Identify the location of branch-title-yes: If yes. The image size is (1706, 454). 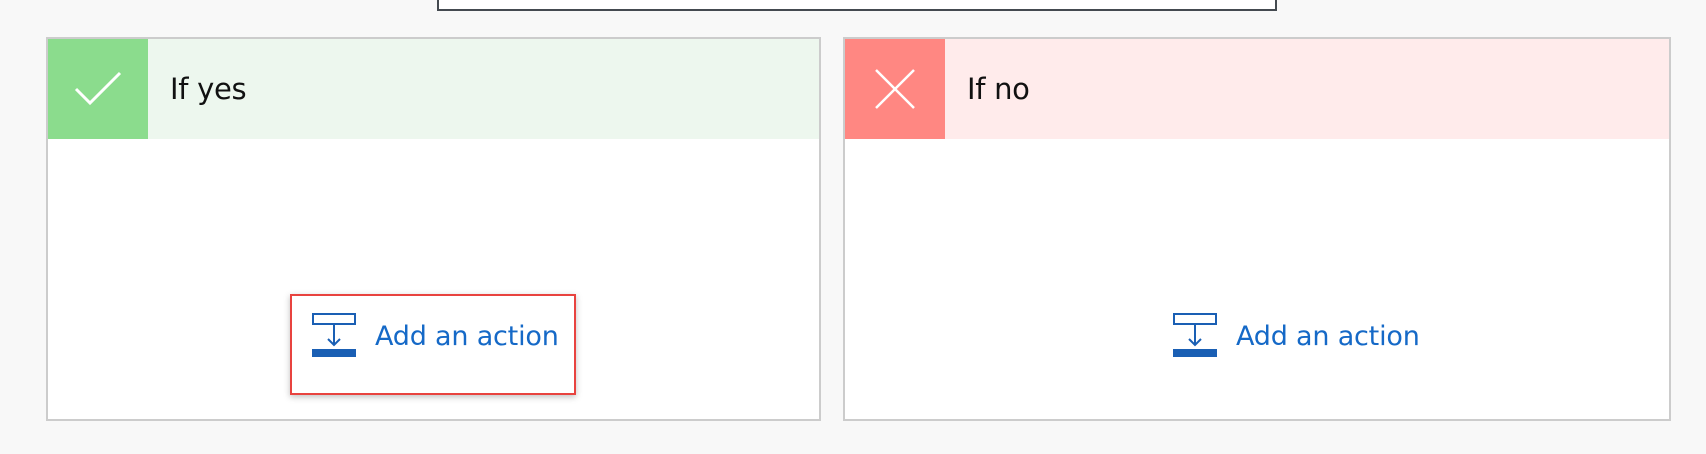
(208, 89).